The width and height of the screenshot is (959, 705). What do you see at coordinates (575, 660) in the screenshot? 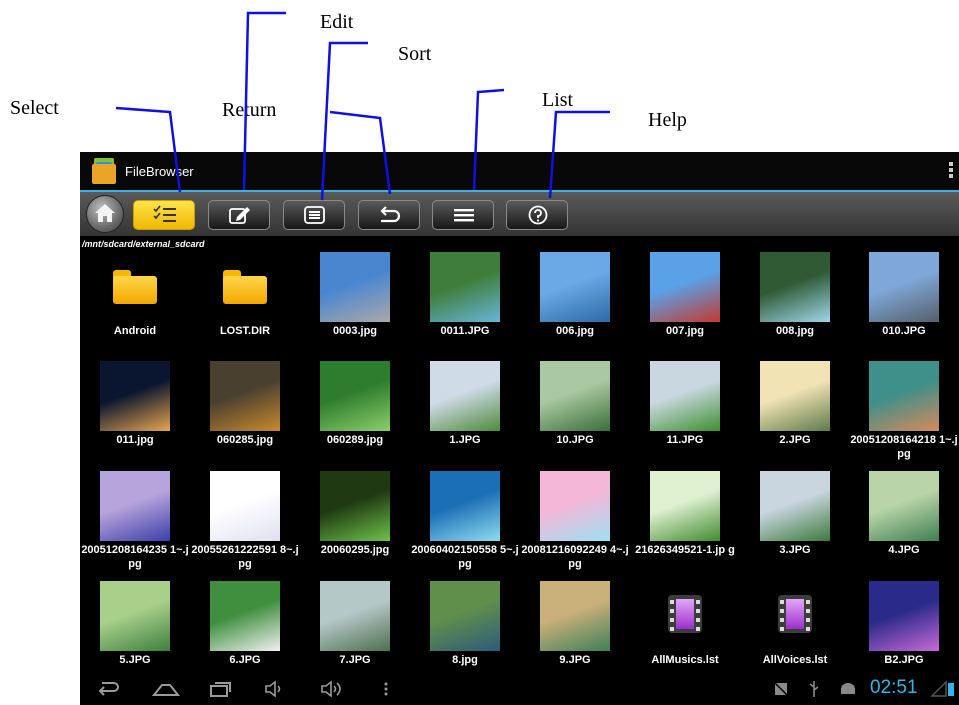
I see `file-name-label: 9.JPG` at bounding box center [575, 660].